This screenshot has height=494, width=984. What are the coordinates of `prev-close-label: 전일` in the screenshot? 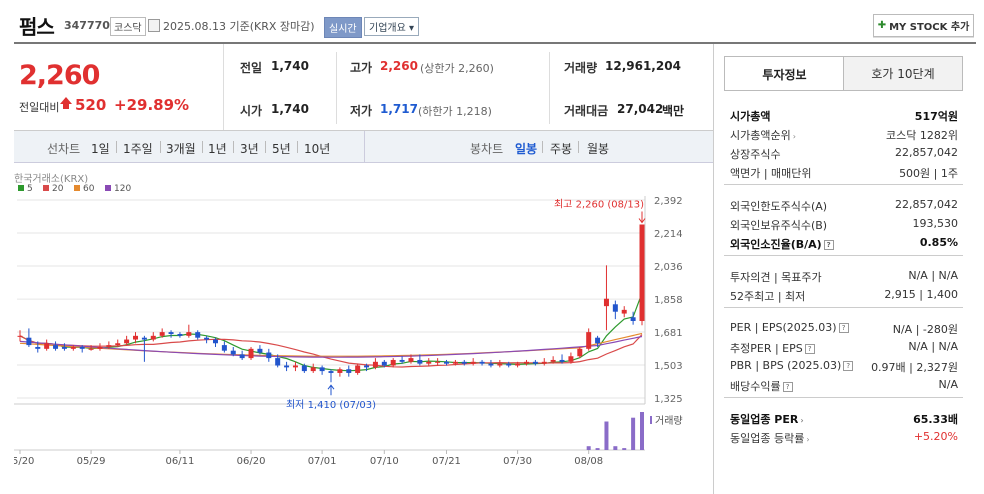 It's located at (251, 68).